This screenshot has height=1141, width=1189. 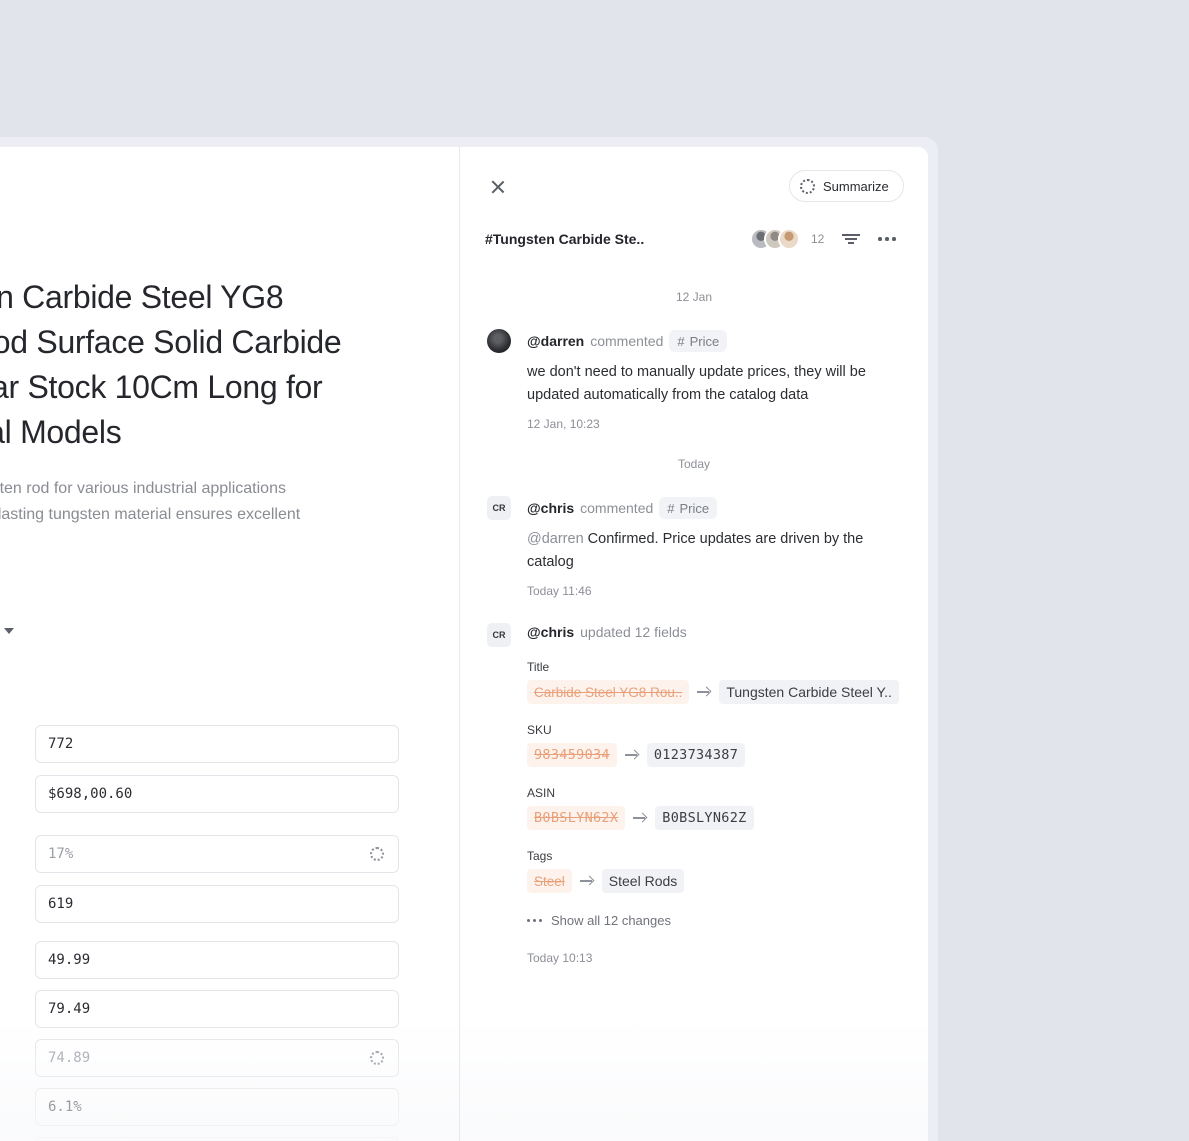 What do you see at coordinates (217, 854) in the screenshot?
I see `percent-input: 17%` at bounding box center [217, 854].